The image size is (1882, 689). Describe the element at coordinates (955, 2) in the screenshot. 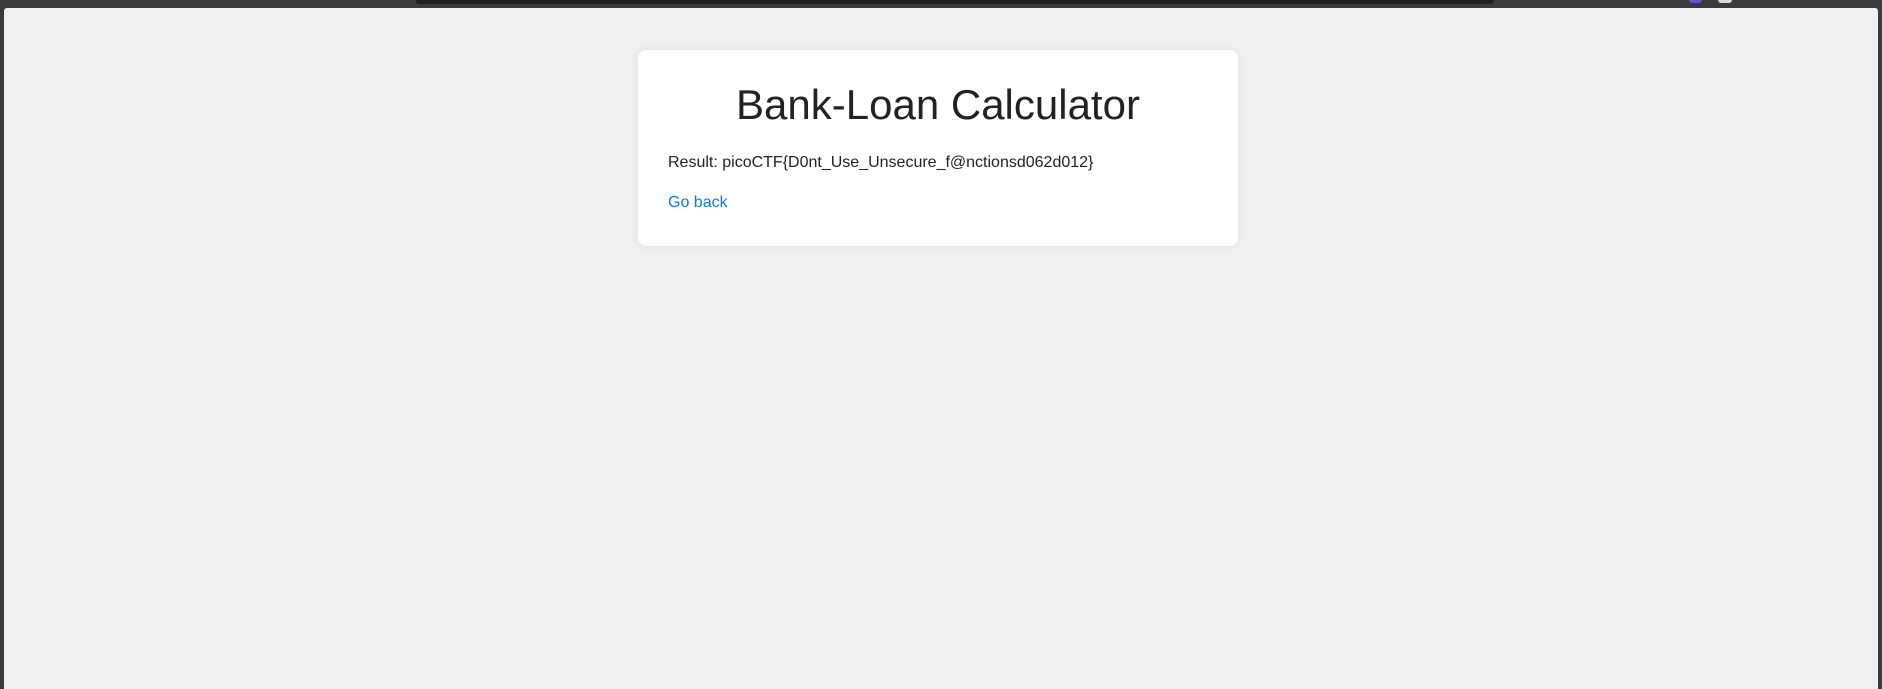

I see `address-bar` at that location.